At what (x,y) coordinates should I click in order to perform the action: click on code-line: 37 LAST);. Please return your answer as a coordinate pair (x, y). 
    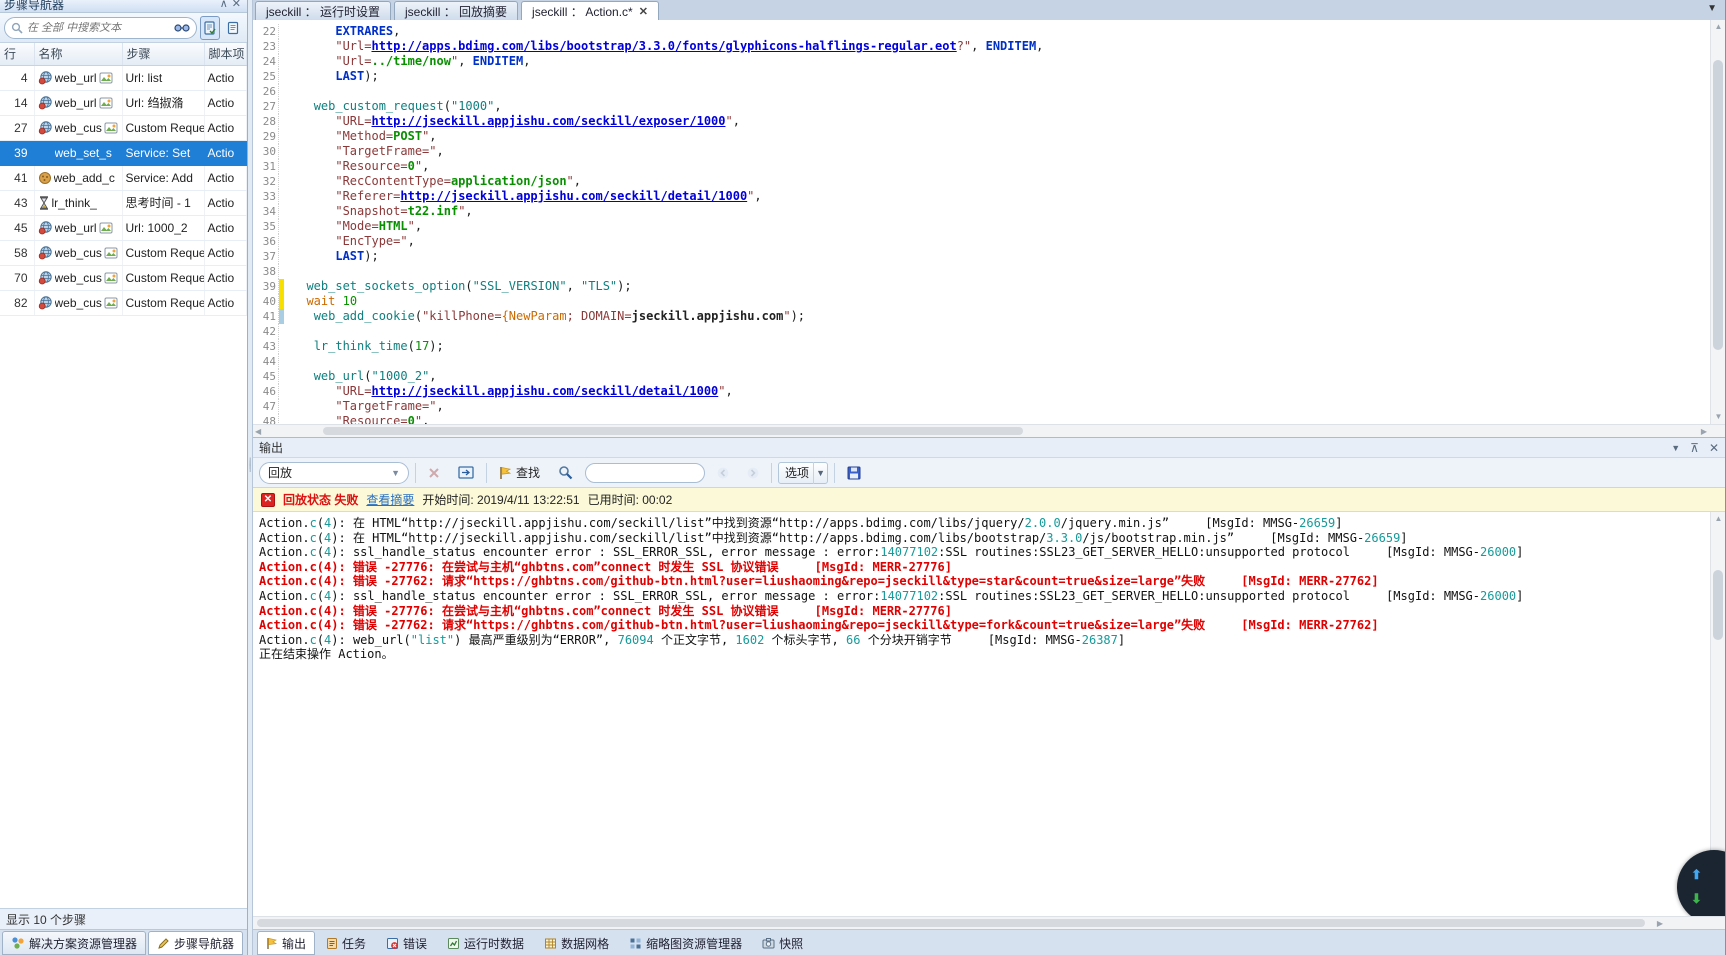
    Looking at the image, I should click on (981, 256).